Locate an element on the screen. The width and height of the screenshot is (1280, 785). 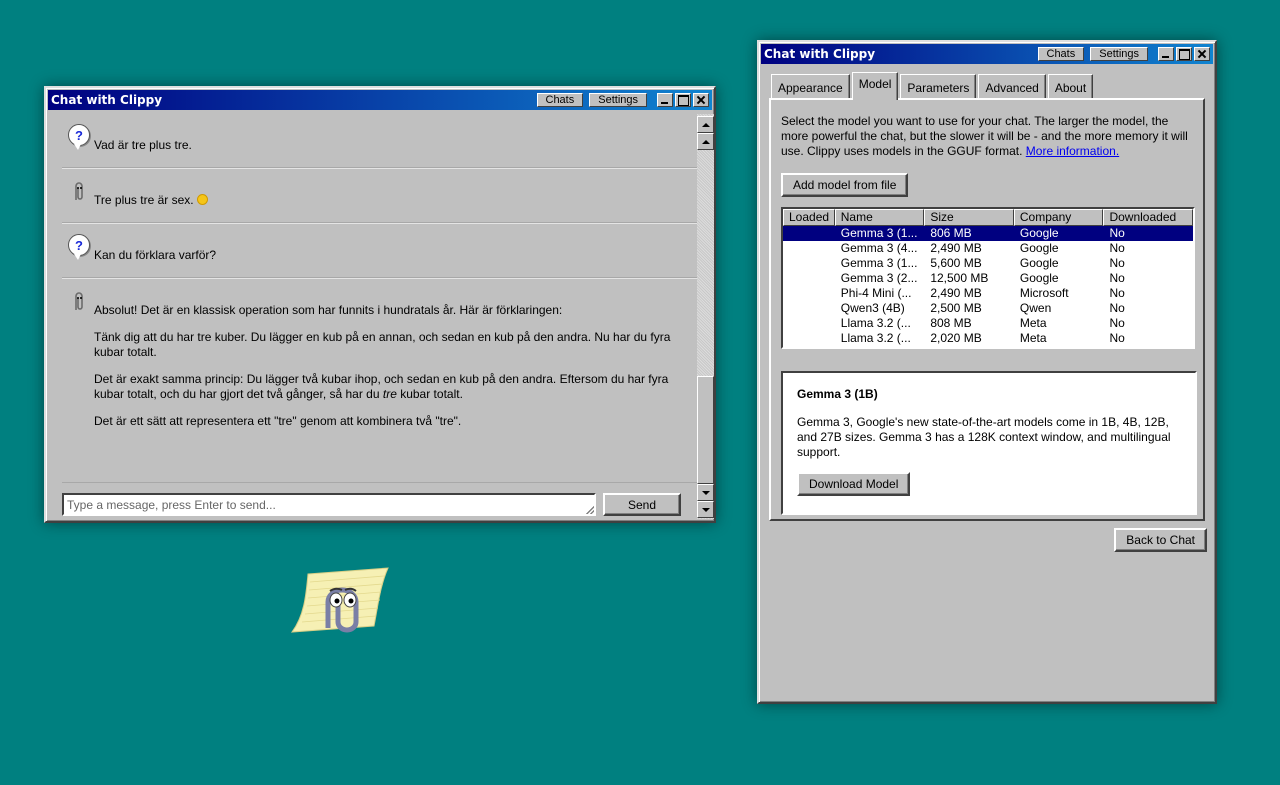
table-header: Loaded Name Size Company Downloaded is located at coordinates (988, 217).